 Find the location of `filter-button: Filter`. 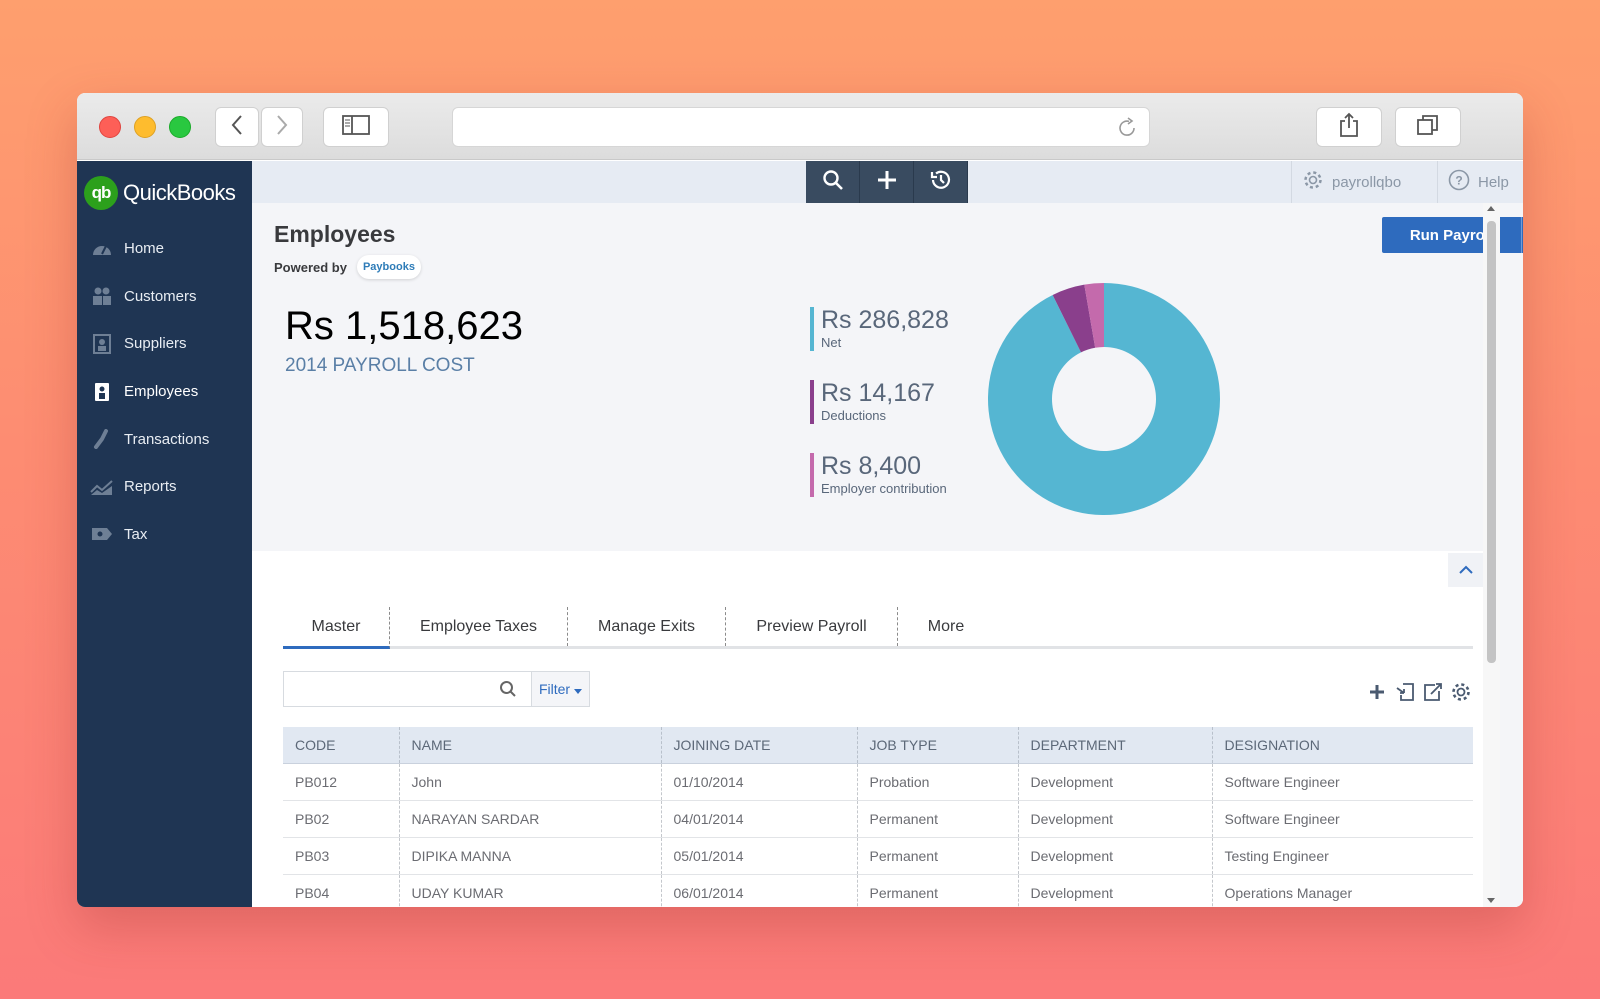

filter-button: Filter is located at coordinates (560, 689).